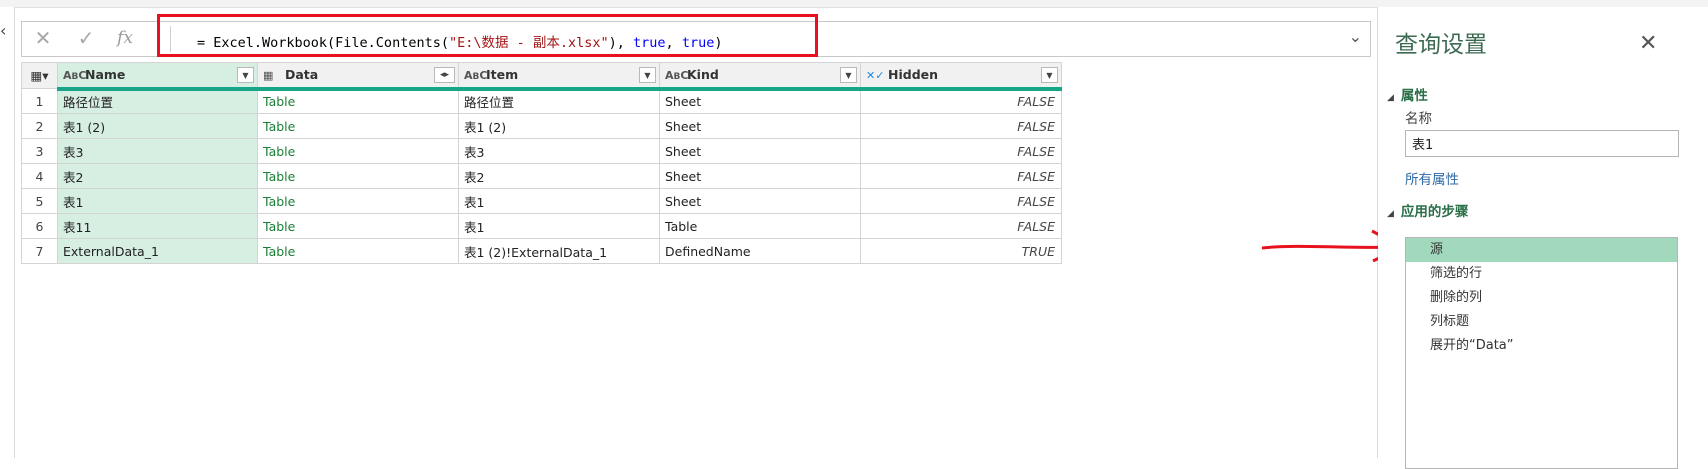 The height and width of the screenshot is (469, 1708). What do you see at coordinates (649, 43) in the screenshot?
I see `formula-true-arg1: true` at bounding box center [649, 43].